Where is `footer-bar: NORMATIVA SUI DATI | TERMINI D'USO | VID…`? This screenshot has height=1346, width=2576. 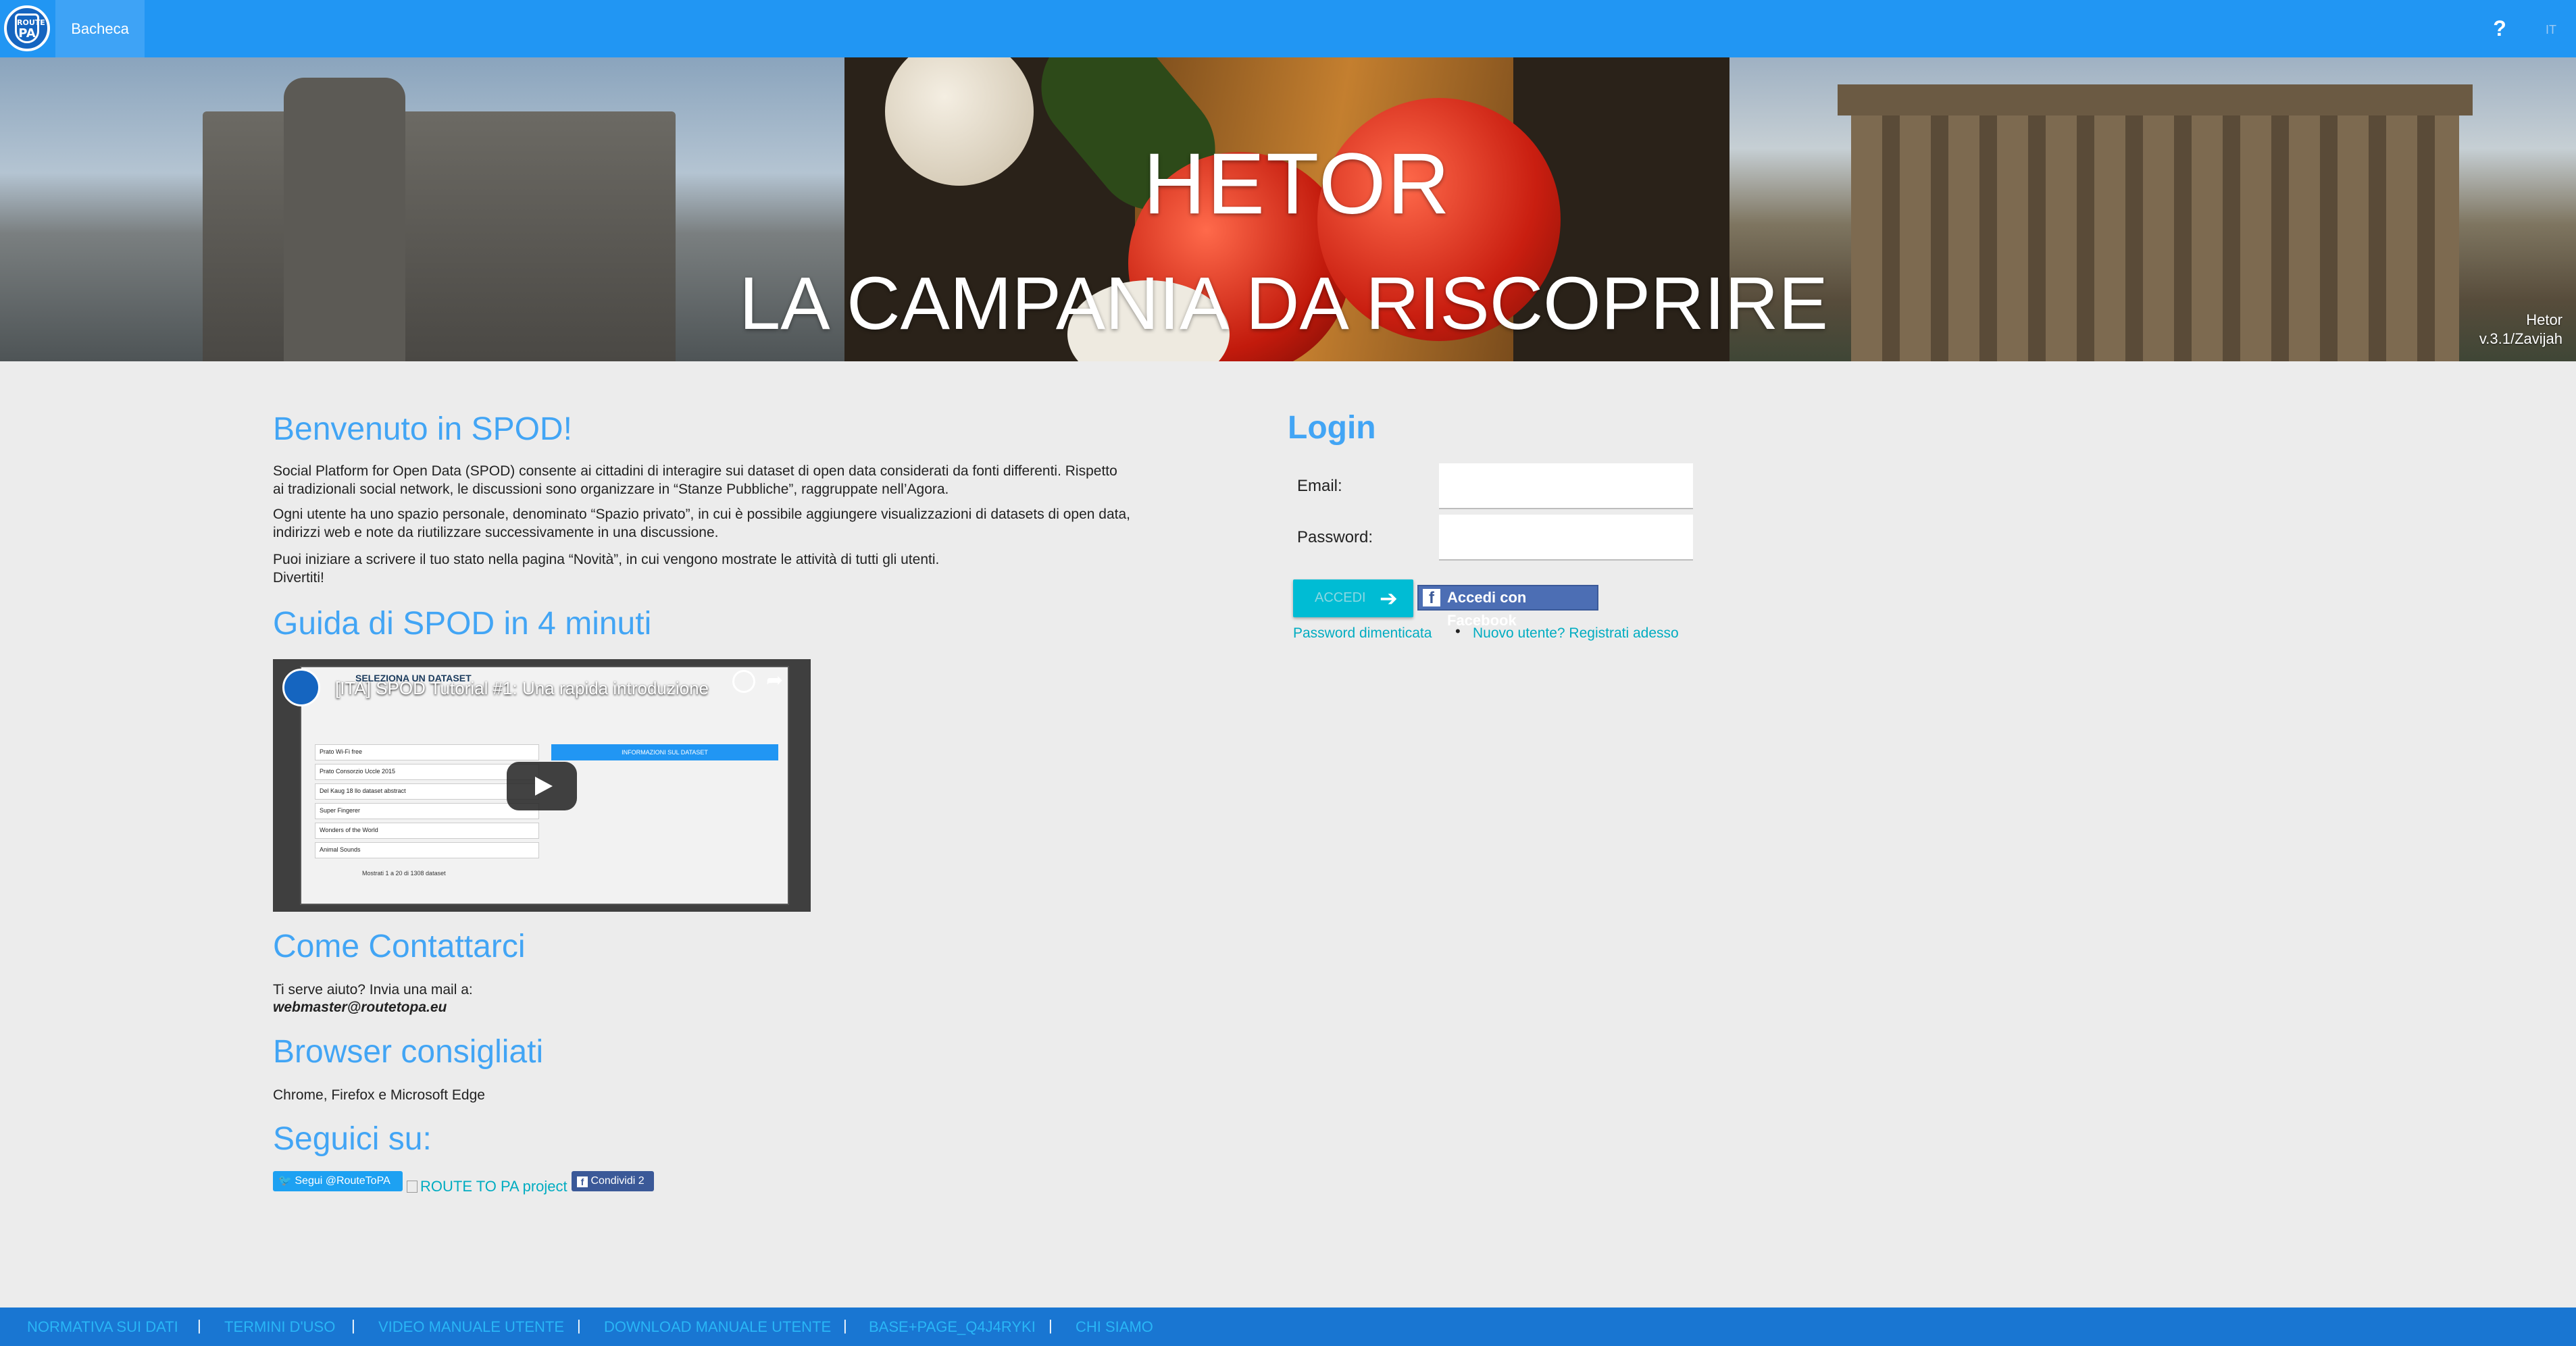 footer-bar: NORMATIVA SUI DATI | TERMINI D'USO | VID… is located at coordinates (1288, 1327).